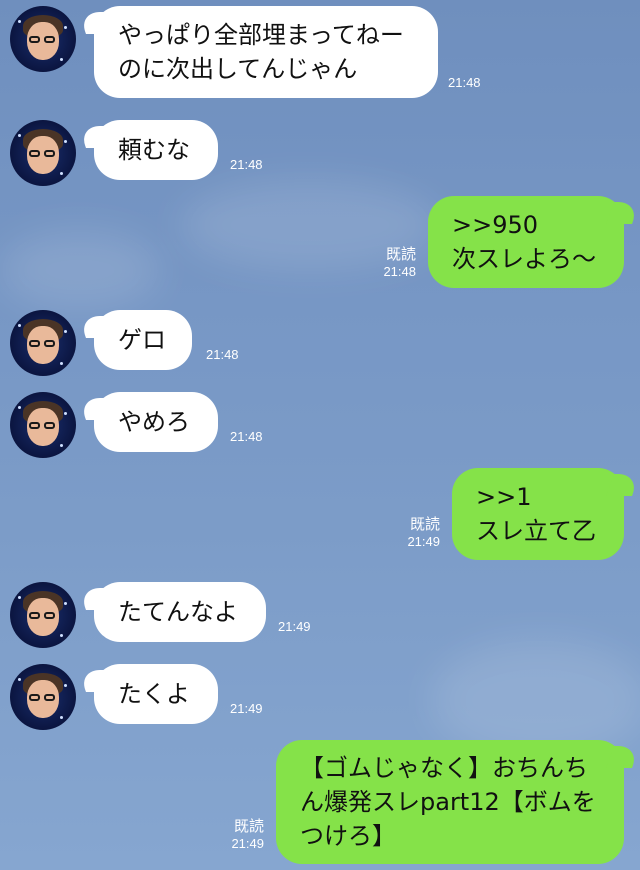  I want to click on message-bubble: たくよ, so click(156, 694).